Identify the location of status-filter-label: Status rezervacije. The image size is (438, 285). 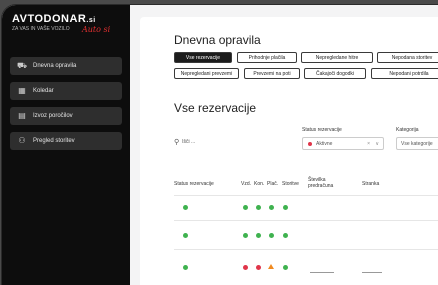
(322, 130).